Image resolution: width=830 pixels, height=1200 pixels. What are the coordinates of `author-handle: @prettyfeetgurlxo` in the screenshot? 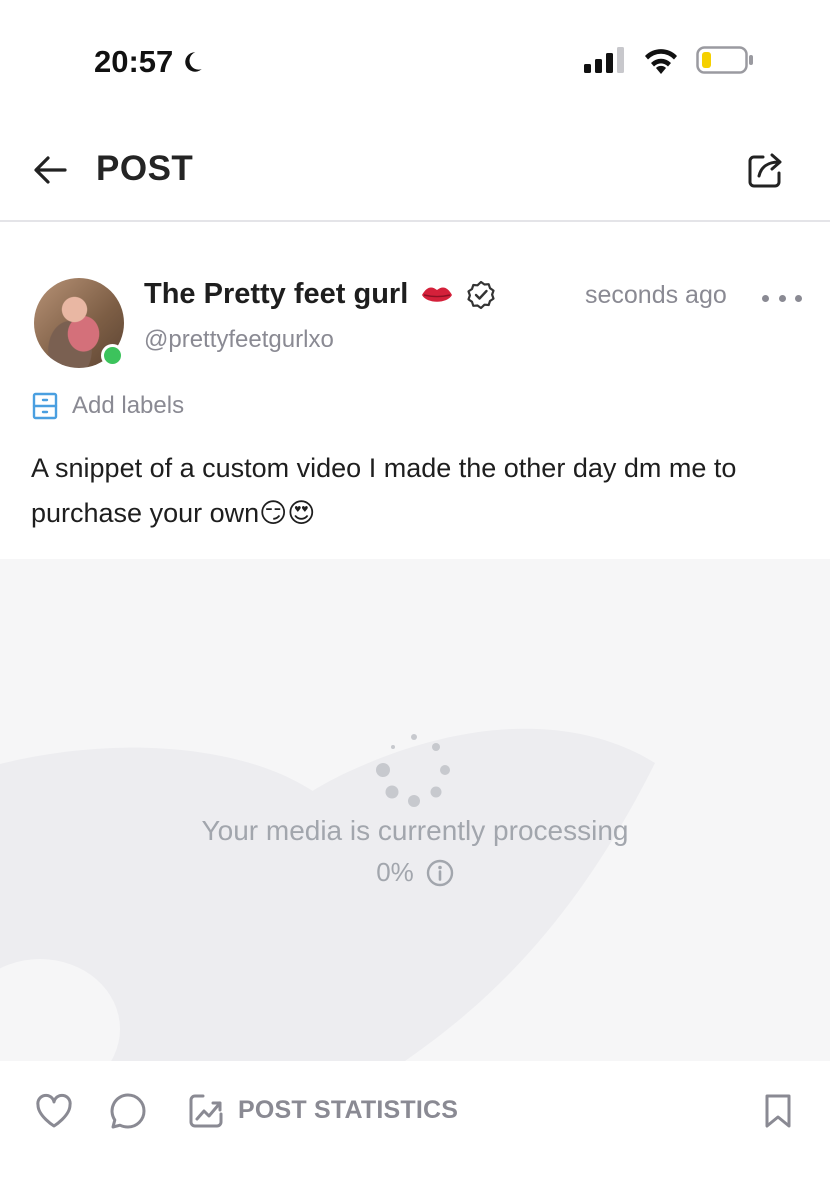 It's located at (239, 340).